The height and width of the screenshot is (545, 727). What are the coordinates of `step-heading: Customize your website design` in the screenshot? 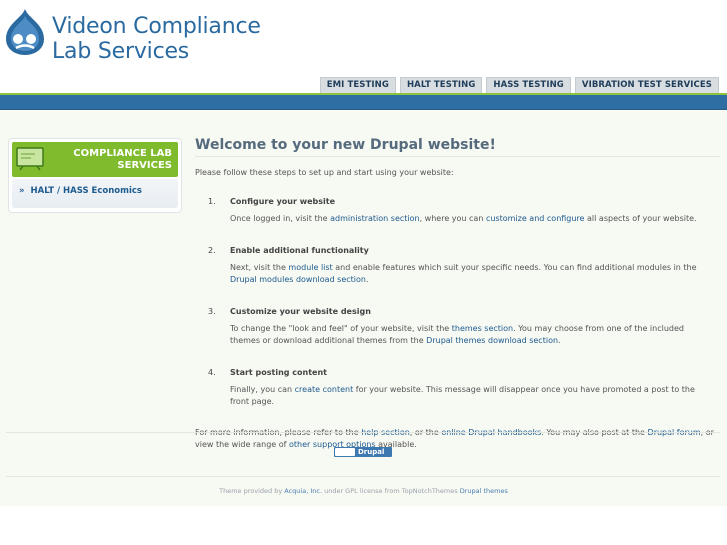 It's located at (300, 311).